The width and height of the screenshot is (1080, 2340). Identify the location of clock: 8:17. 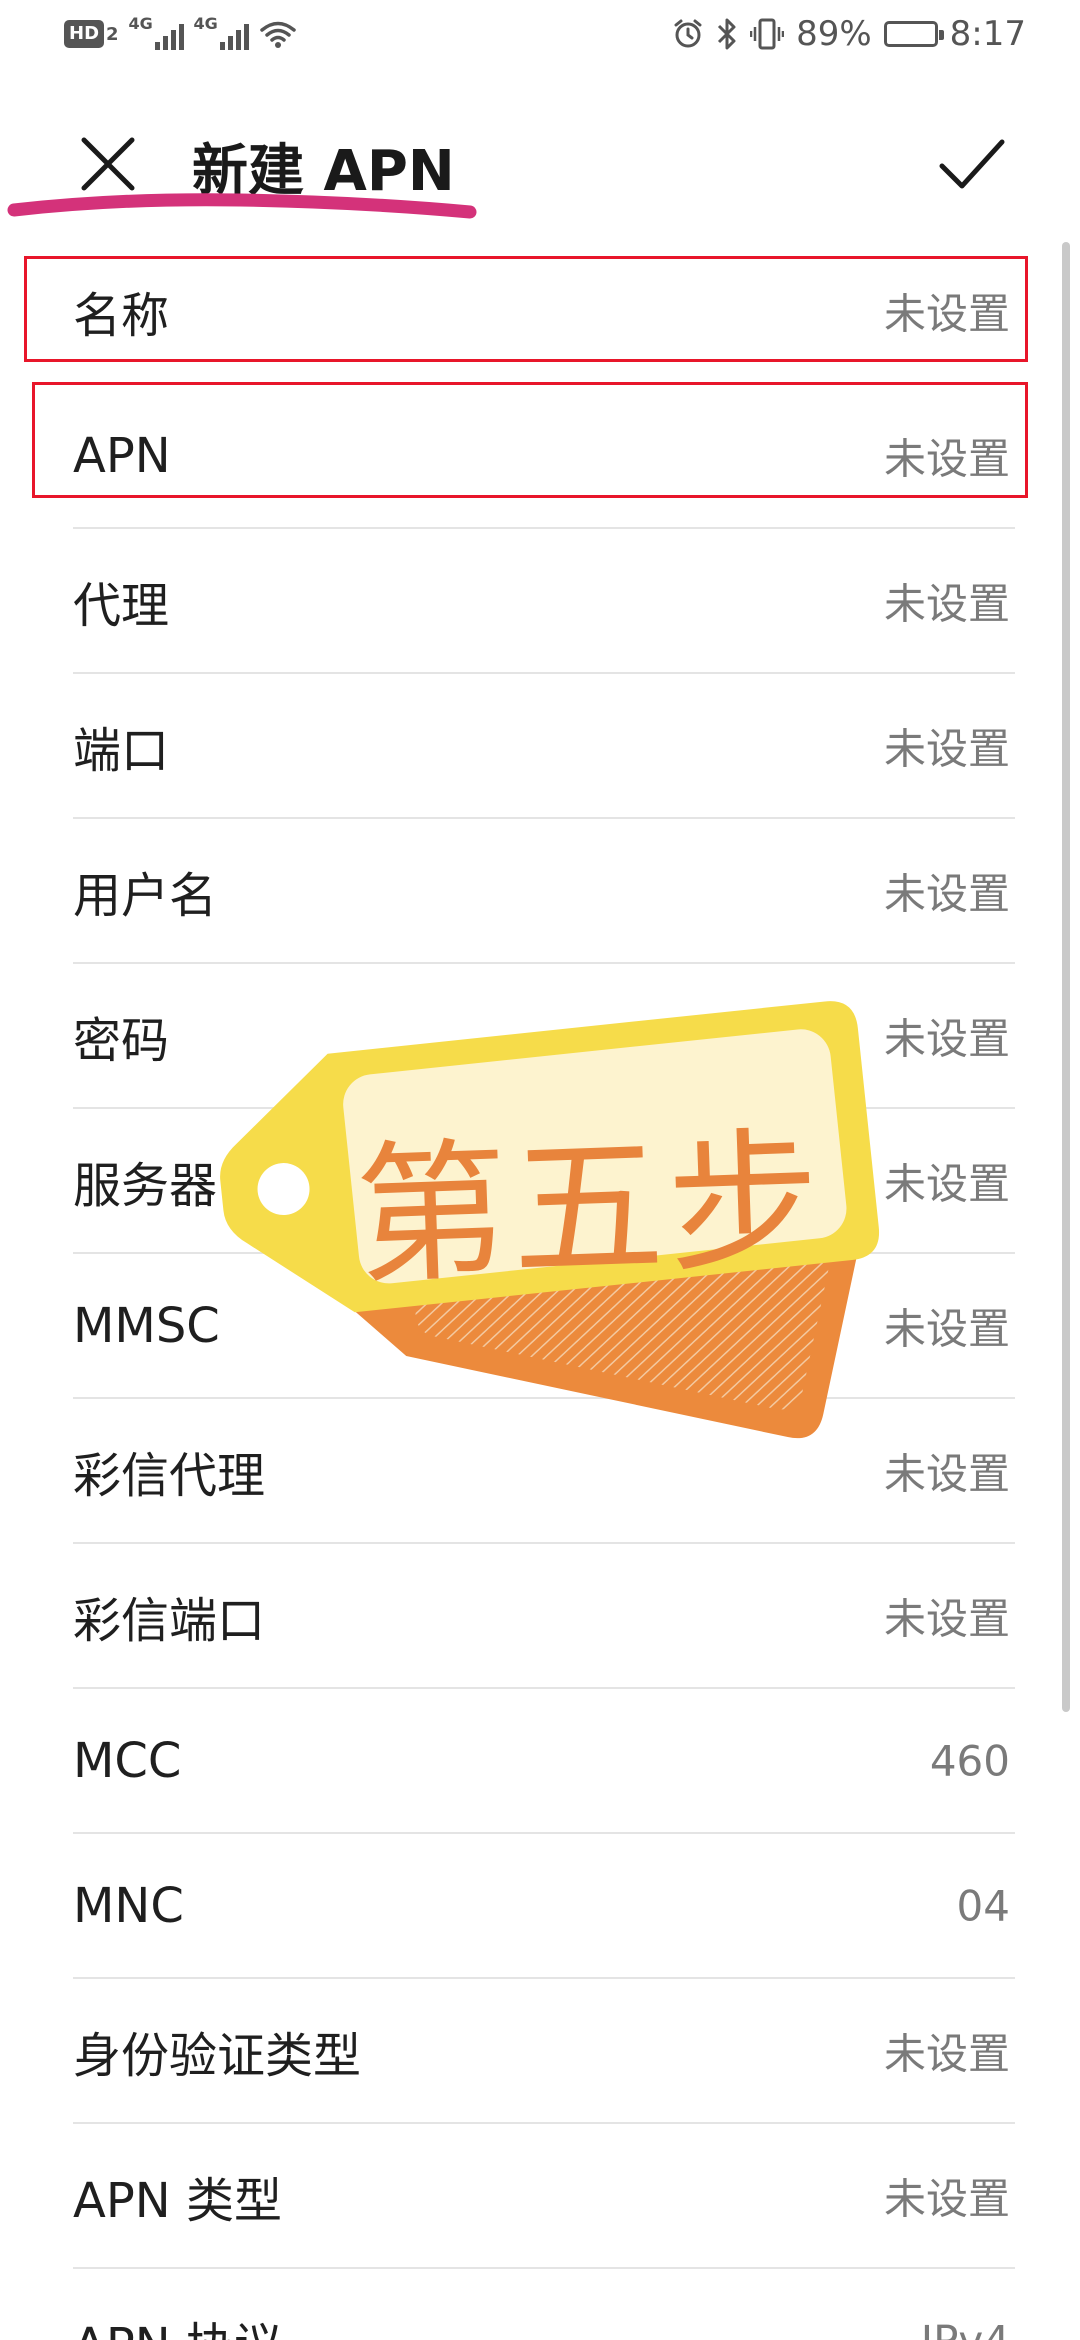
(987, 34).